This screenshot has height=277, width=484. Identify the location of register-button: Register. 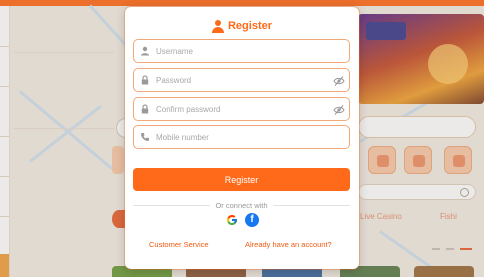
(241, 179).